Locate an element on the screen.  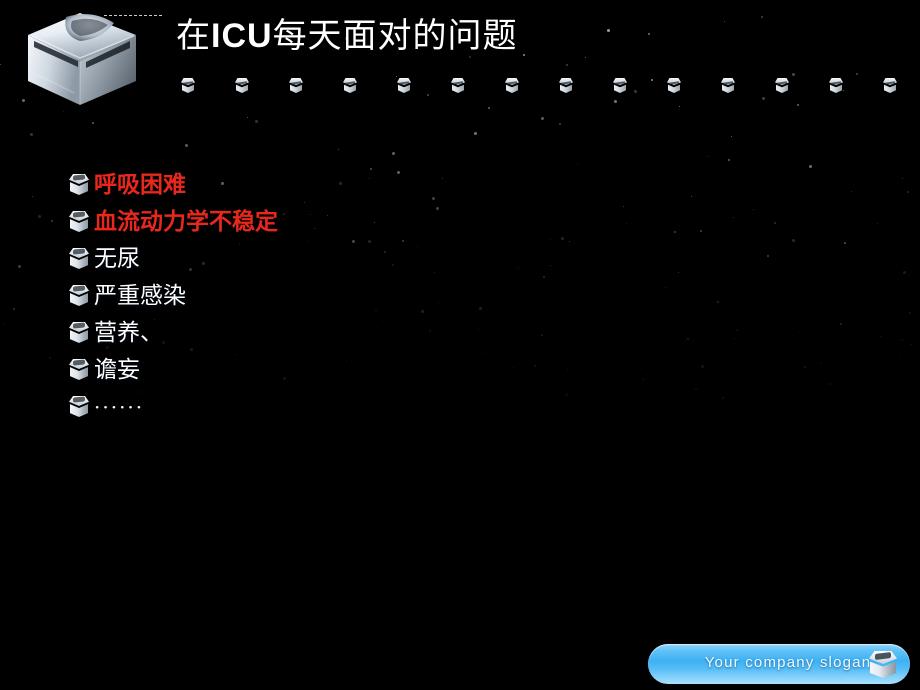
bullet-list-item-label: 呼吸困难 is located at coordinates (140, 184).